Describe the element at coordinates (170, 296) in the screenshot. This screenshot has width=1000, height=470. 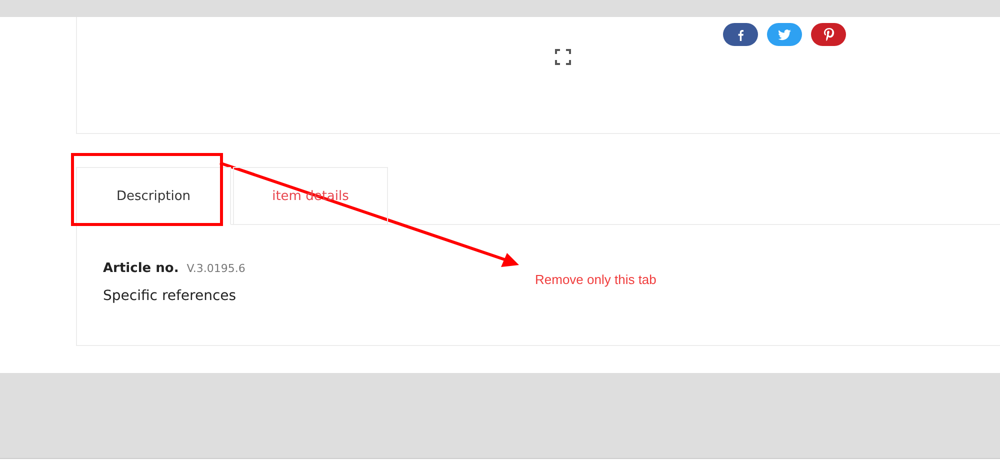
I see `references-heading: Specific references` at that location.